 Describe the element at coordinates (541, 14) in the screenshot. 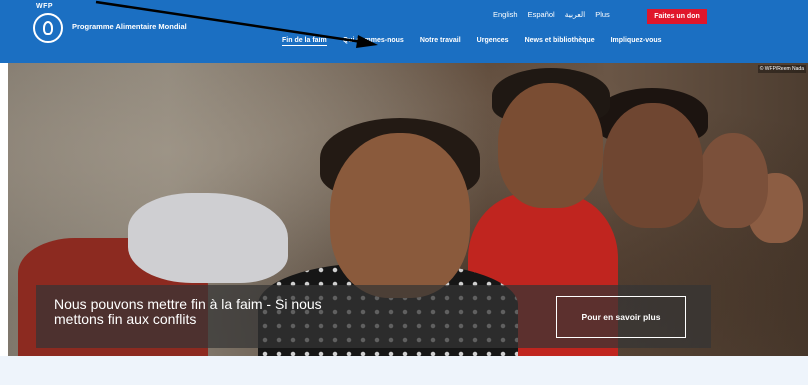

I see `lang-espanol: Español` at that location.